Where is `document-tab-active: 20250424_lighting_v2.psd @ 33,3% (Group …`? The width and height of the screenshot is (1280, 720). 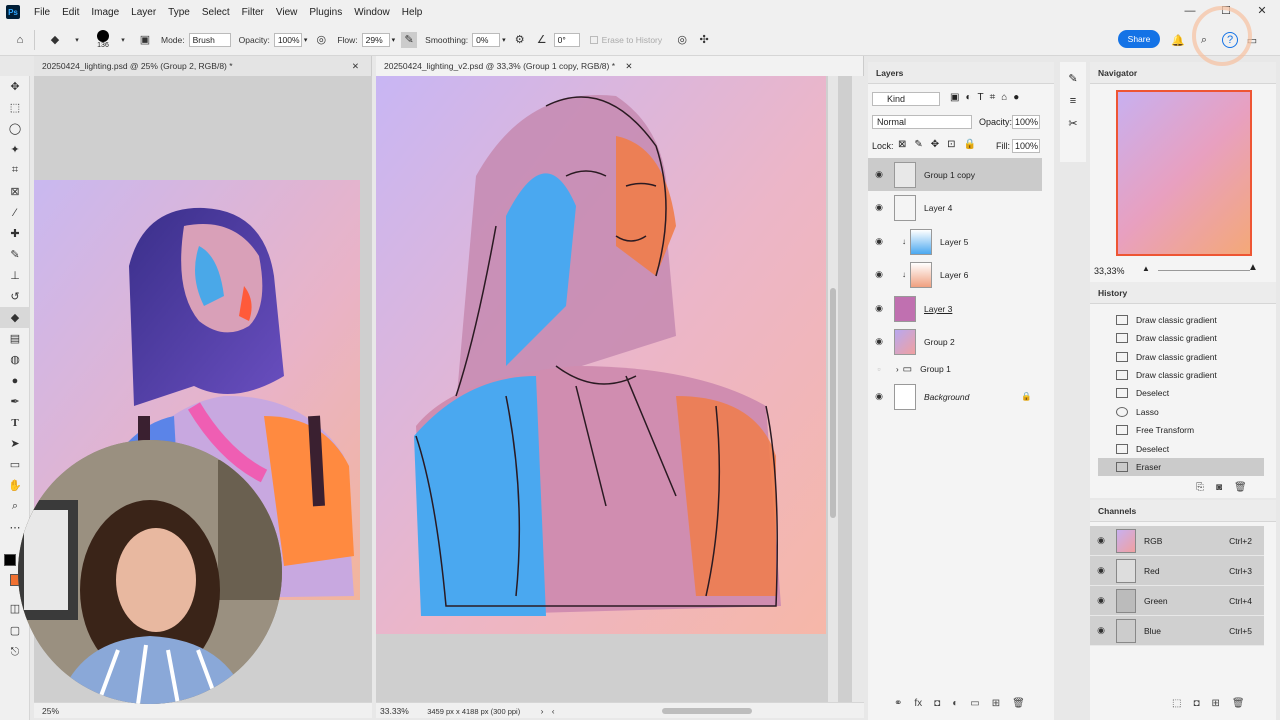 document-tab-active: 20250424_lighting_v2.psd @ 33,3% (Group … is located at coordinates (620, 66).